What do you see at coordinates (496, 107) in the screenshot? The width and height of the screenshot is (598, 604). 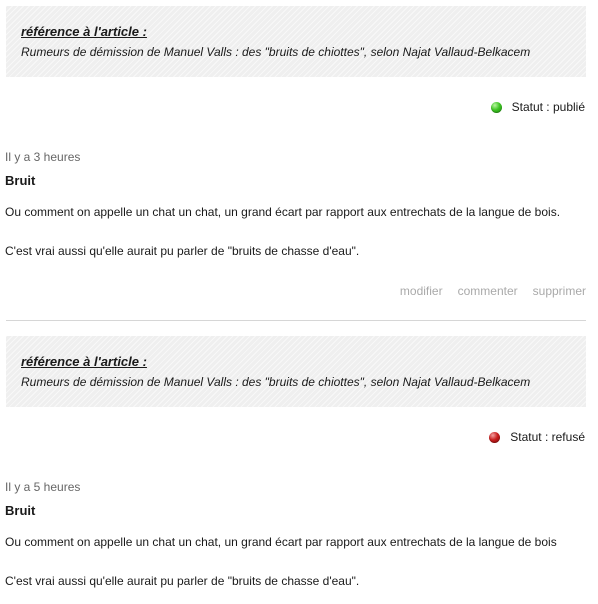 I see `green-status-dot-icon` at bounding box center [496, 107].